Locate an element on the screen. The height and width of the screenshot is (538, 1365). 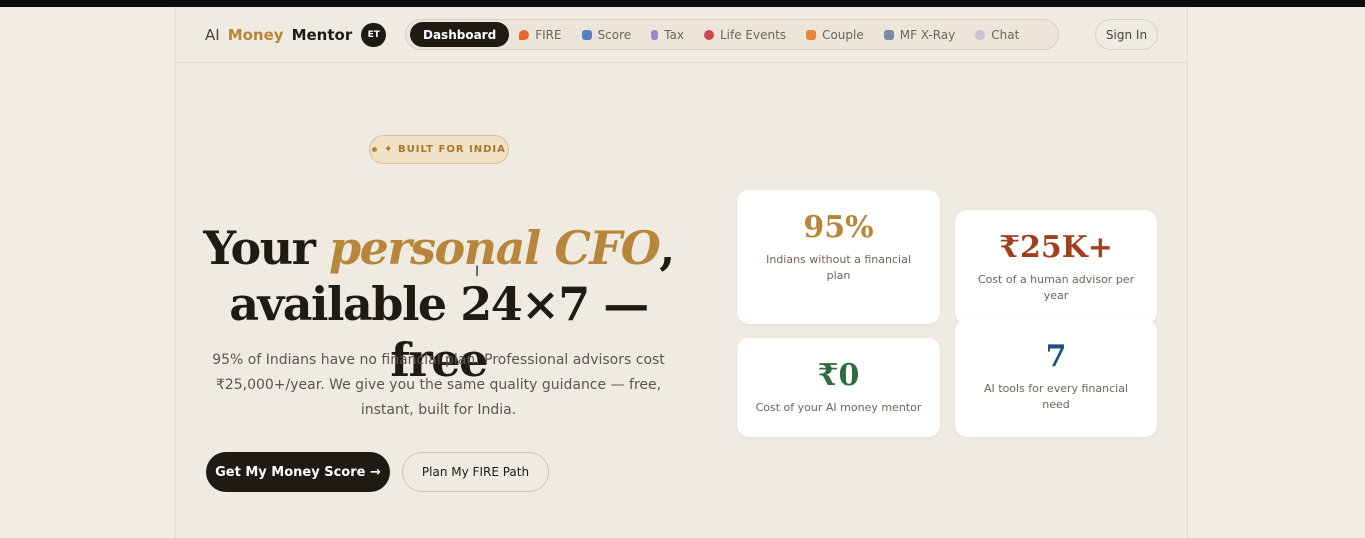
headline-part-2: , is located at coordinates (667, 248).